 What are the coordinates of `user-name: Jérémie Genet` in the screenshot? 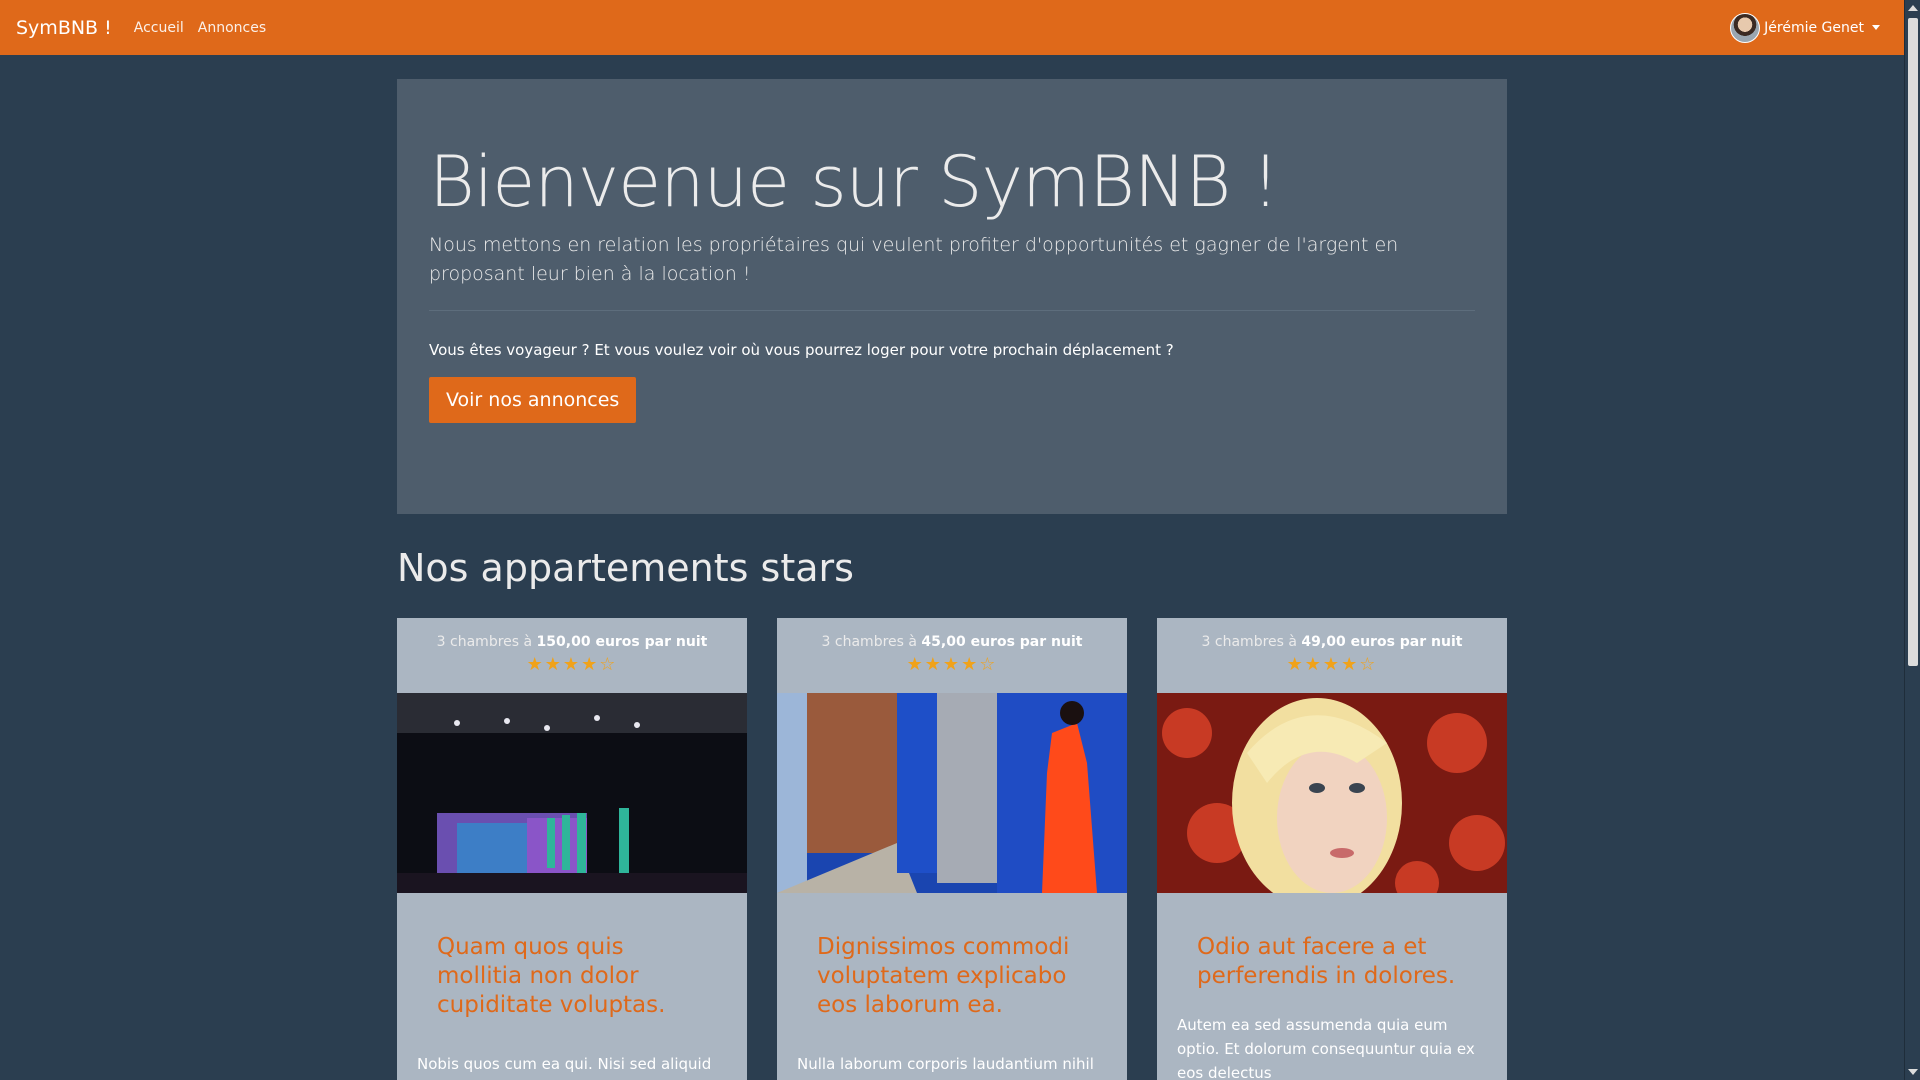 It's located at (1814, 27).